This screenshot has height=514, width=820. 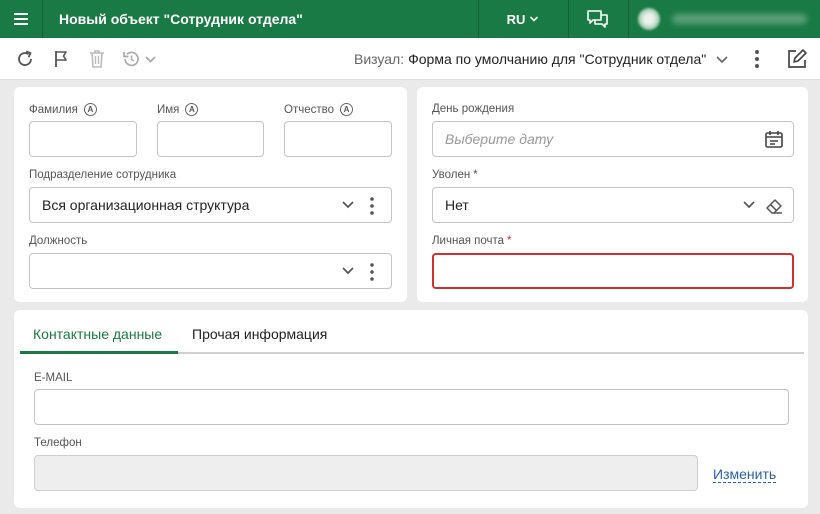 I want to click on history-button, so click(x=140, y=59).